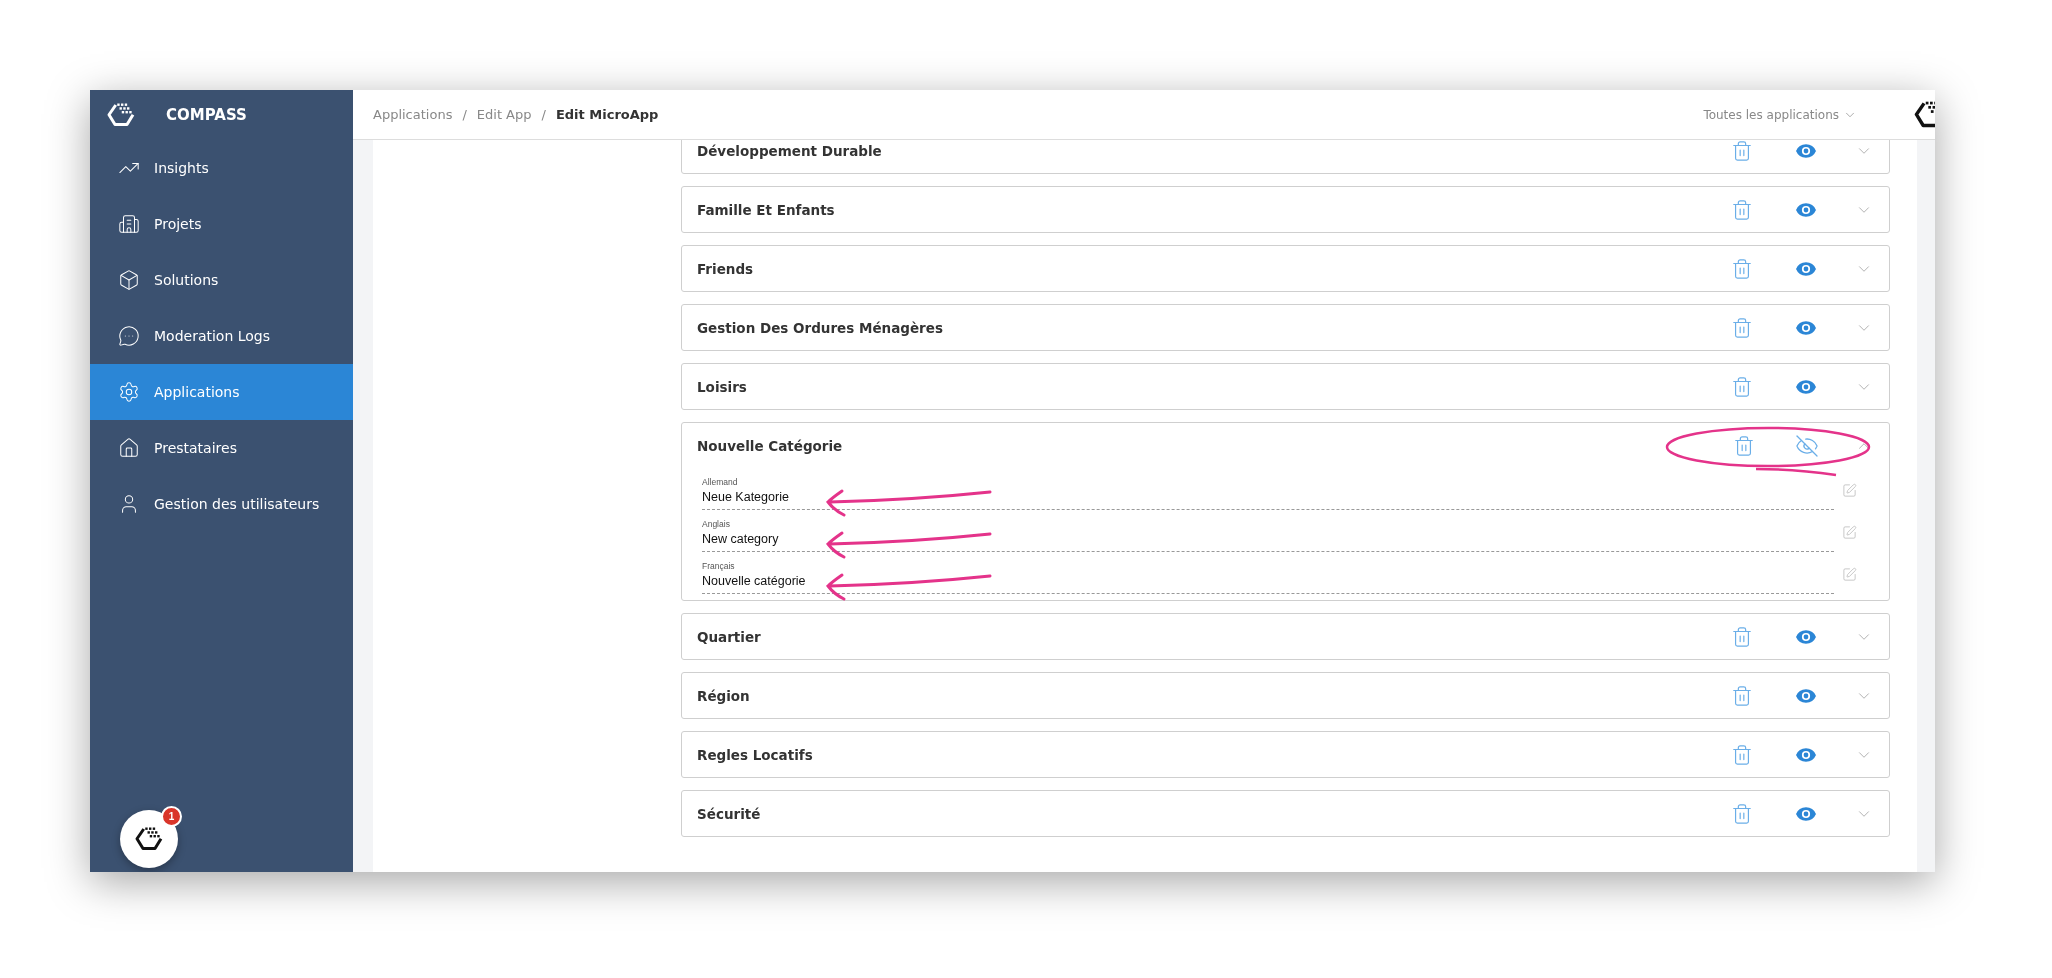  I want to click on category-title: Sécurité, so click(729, 813).